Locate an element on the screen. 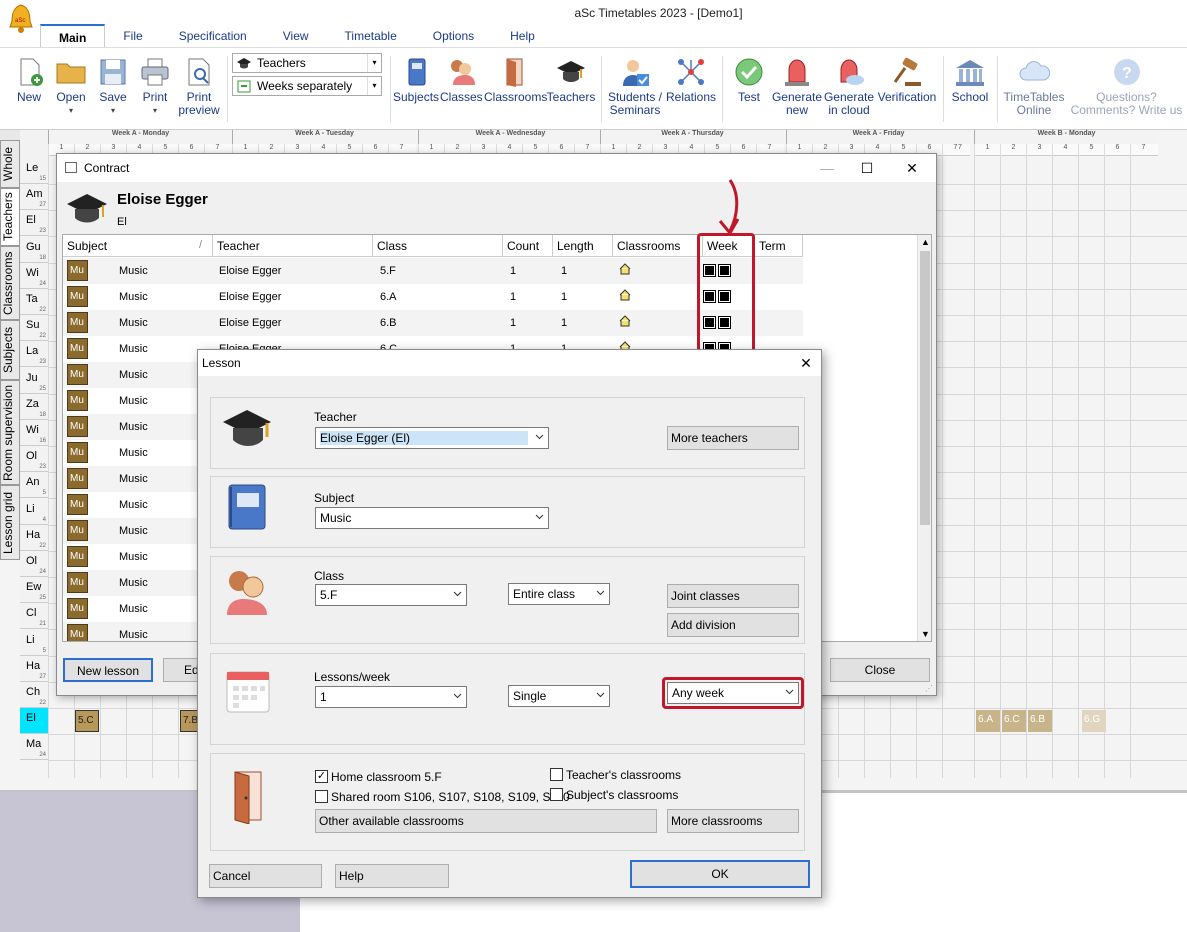 The image size is (1187, 932). new-lesson-button: New lesson is located at coordinates (108, 670).